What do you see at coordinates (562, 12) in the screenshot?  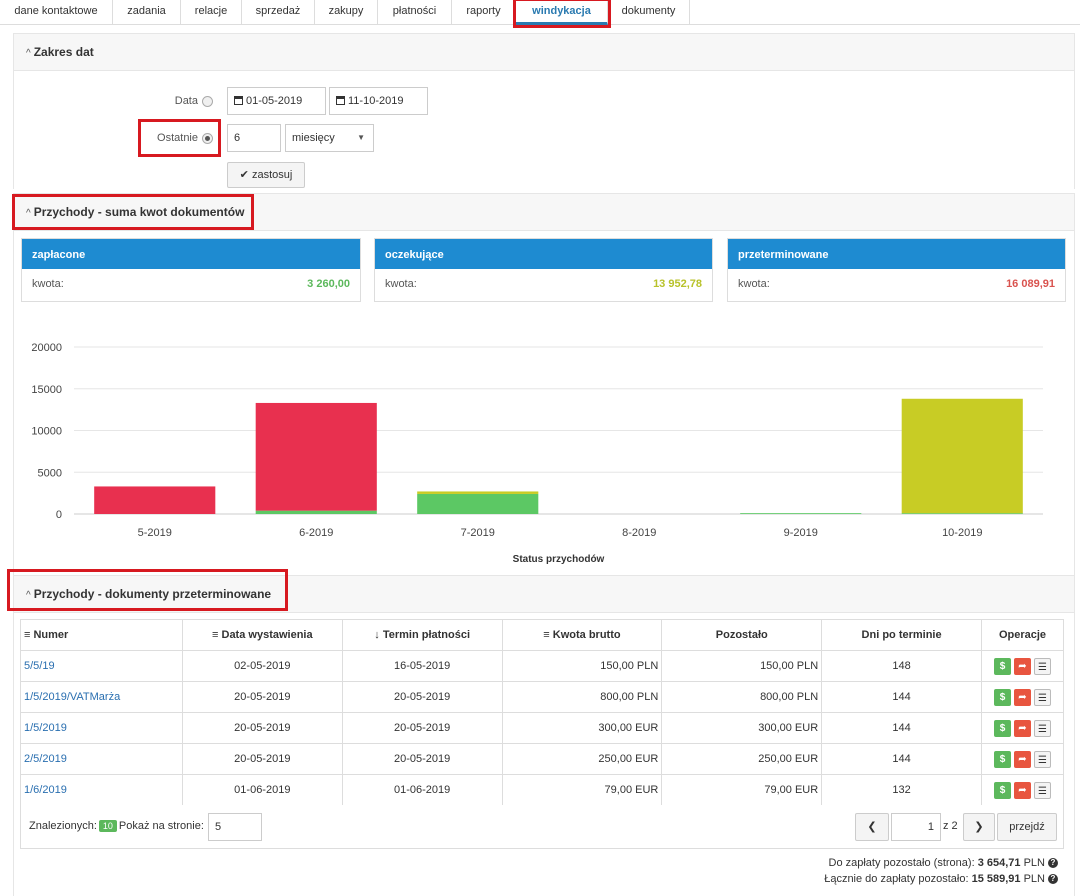 I see `tab-windykacja: windykacja` at bounding box center [562, 12].